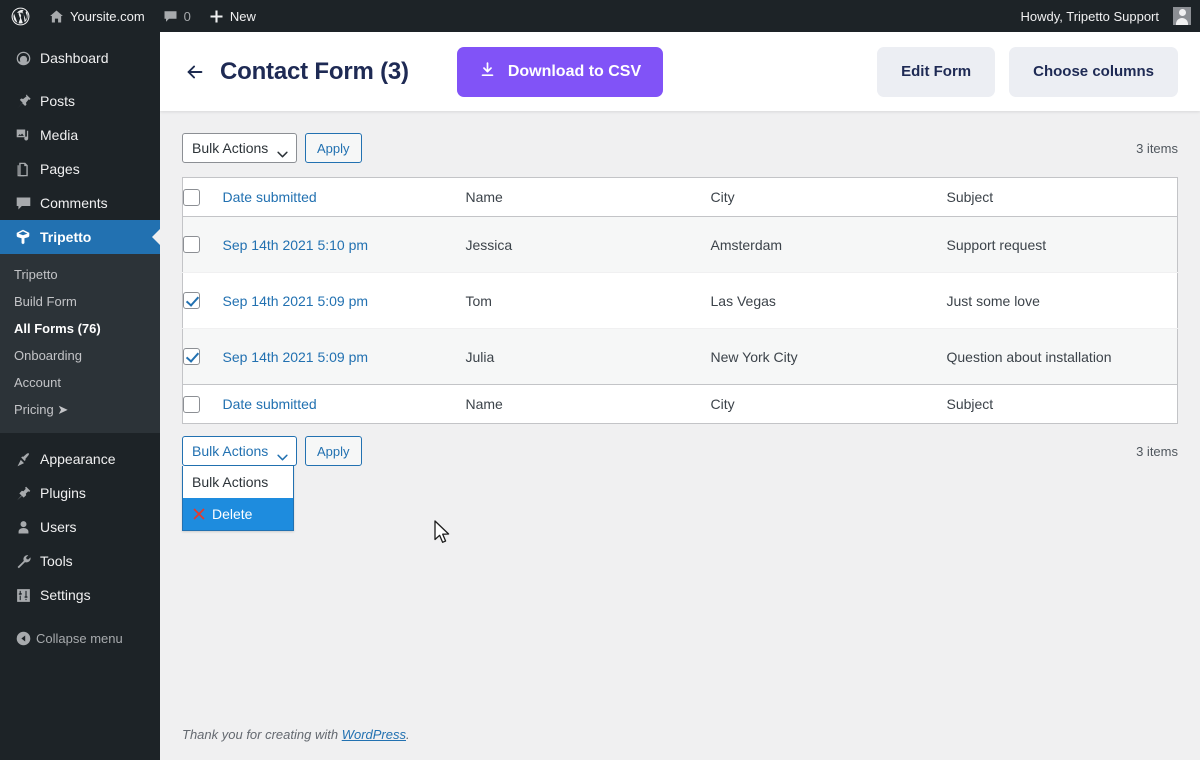 Image resolution: width=1200 pixels, height=760 pixels. What do you see at coordinates (443, 535) in the screenshot?
I see `mouse-cursor` at bounding box center [443, 535].